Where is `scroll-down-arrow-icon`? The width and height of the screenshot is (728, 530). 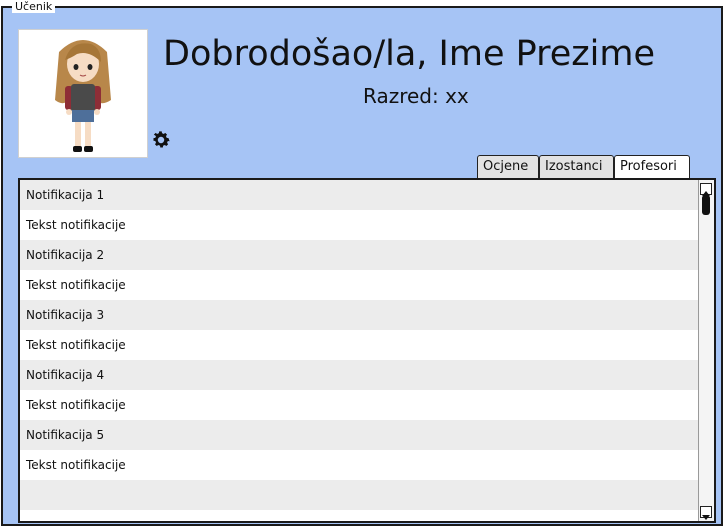
scroll-down-arrow-icon is located at coordinates (706, 513).